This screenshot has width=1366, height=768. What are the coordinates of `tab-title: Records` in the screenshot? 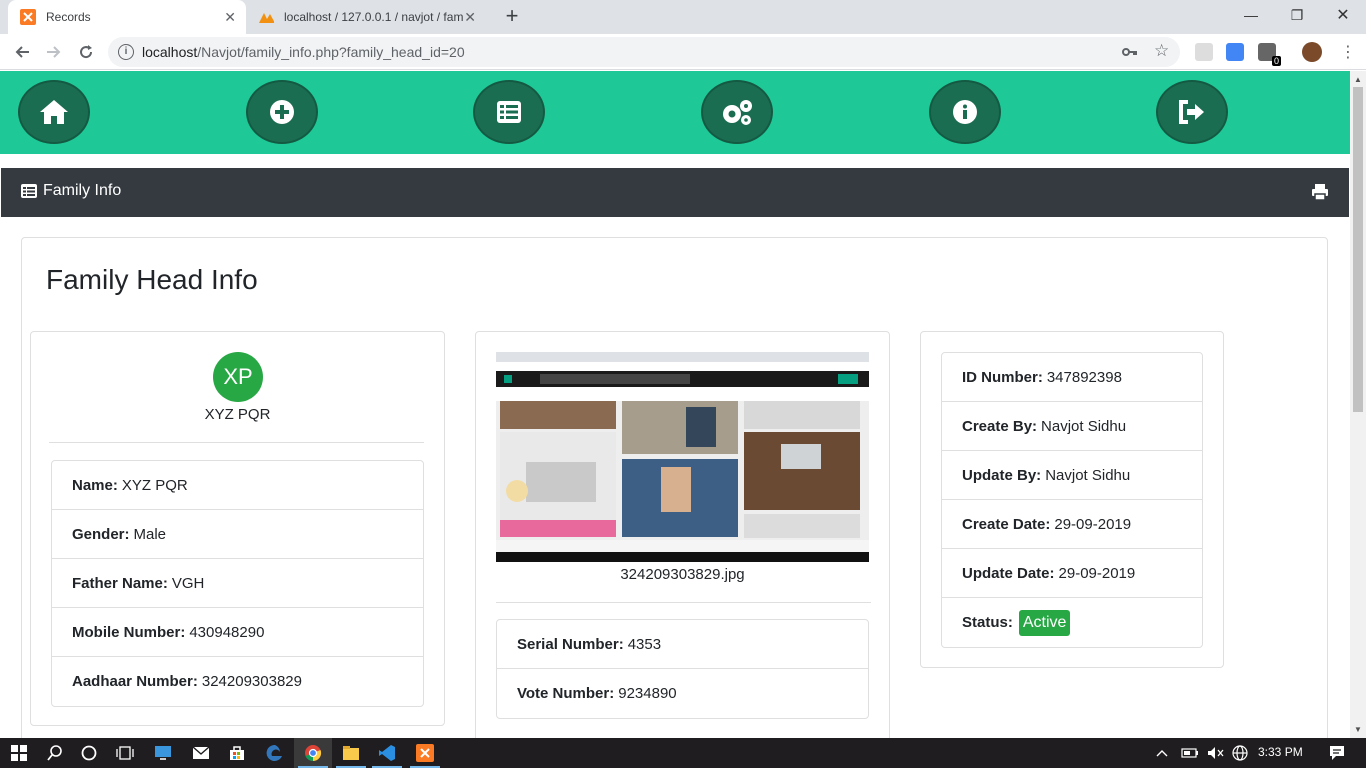 It's located at (68, 17).